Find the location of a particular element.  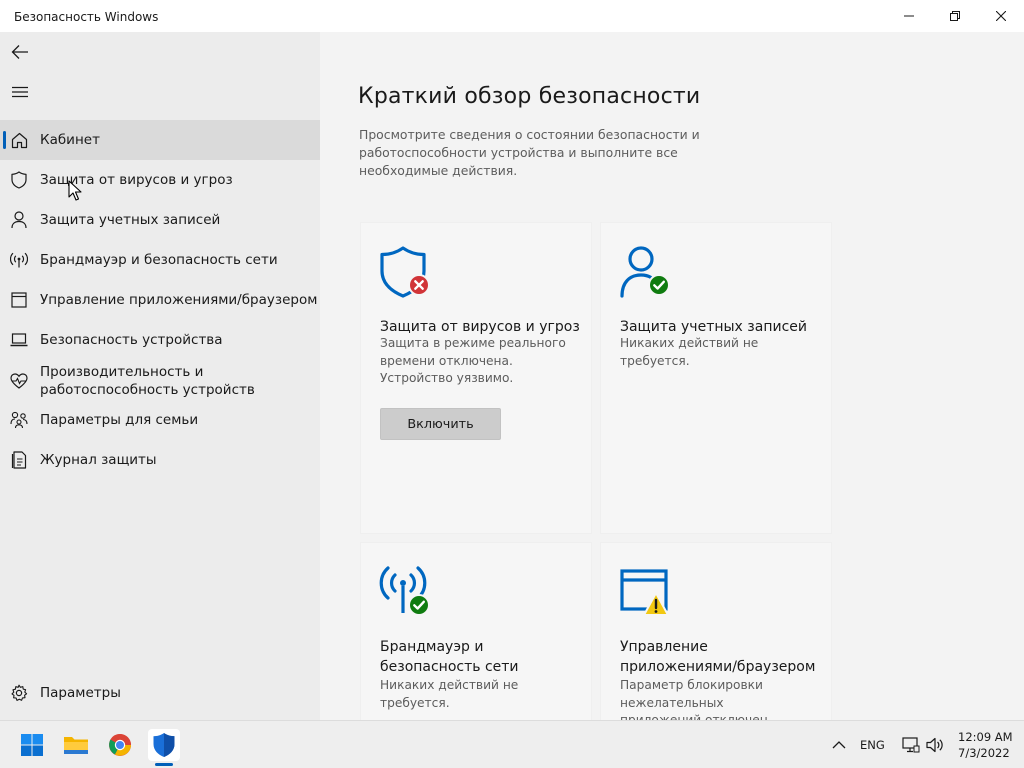

sidebar-item-label: Производительность и is located at coordinates (122, 372).